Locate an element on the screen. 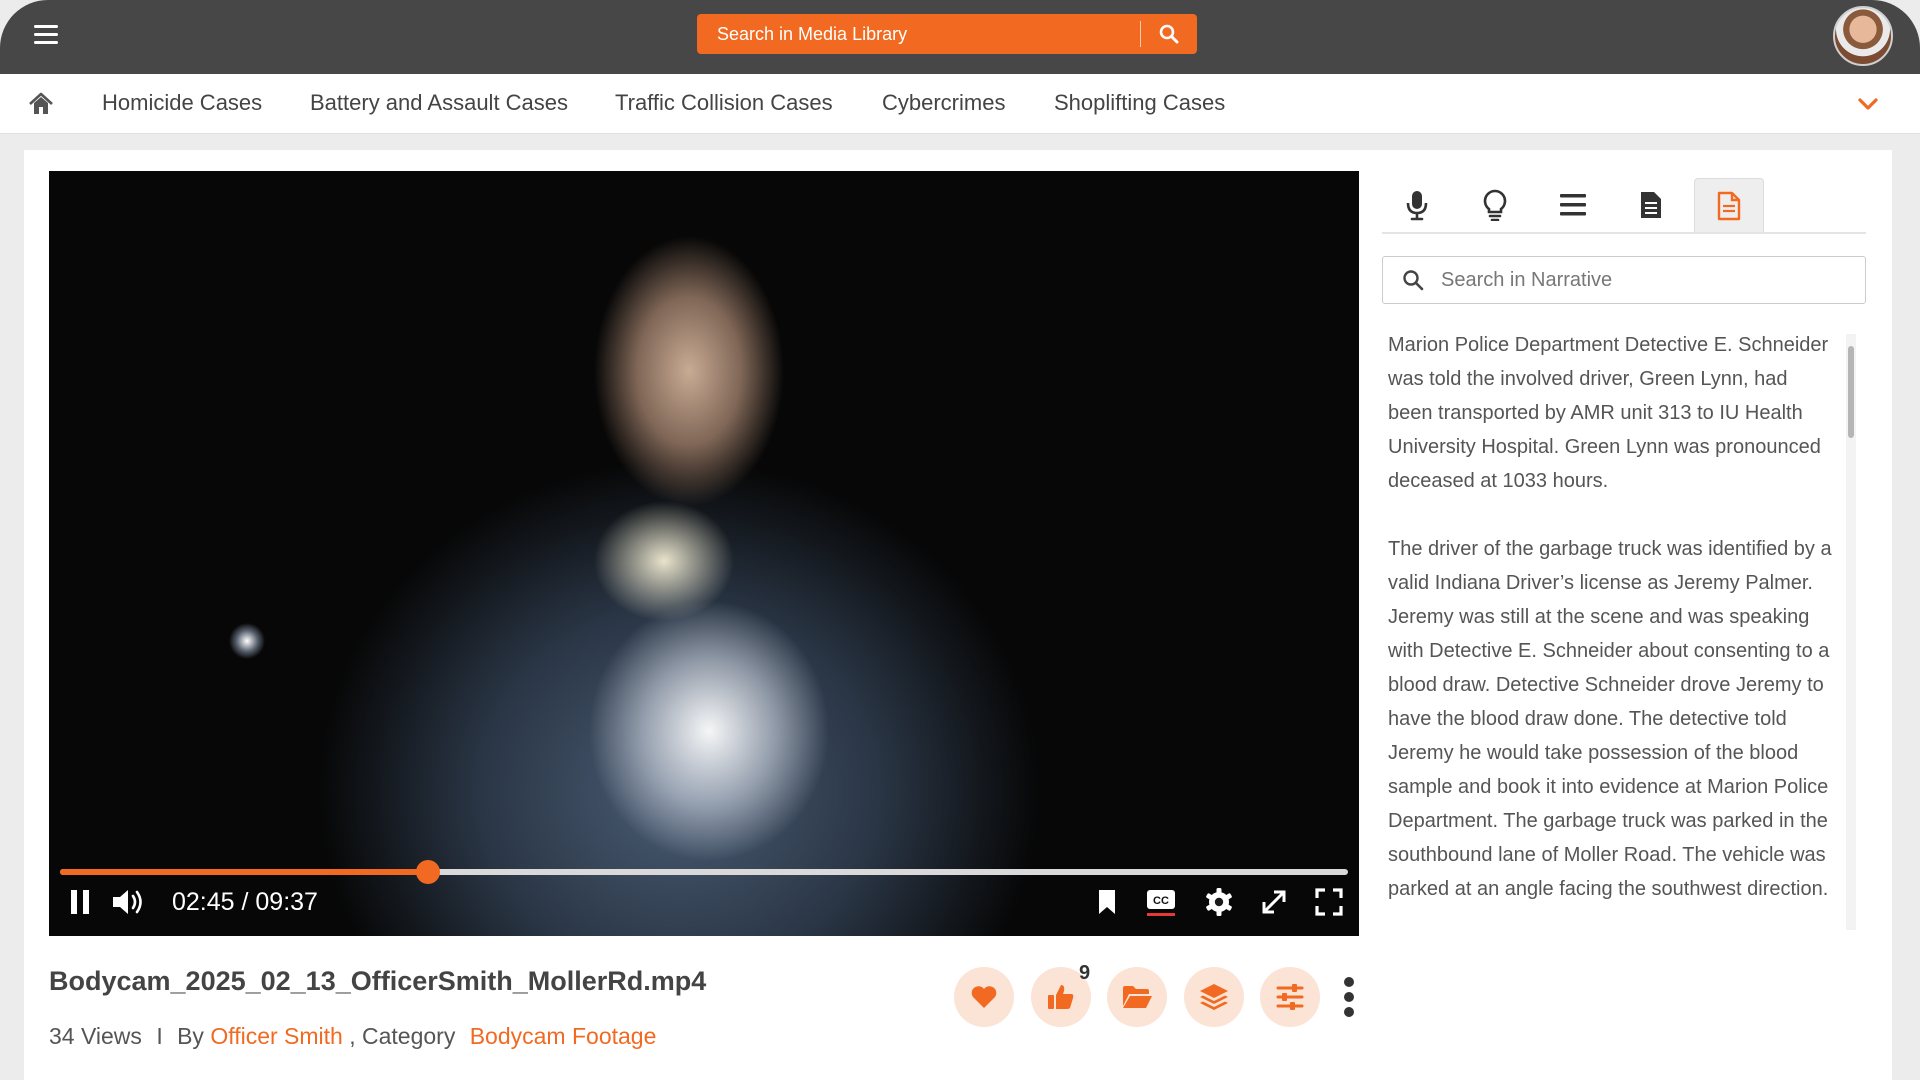 This screenshot has height=1080, width=1920. volume-button is located at coordinates (129, 902).